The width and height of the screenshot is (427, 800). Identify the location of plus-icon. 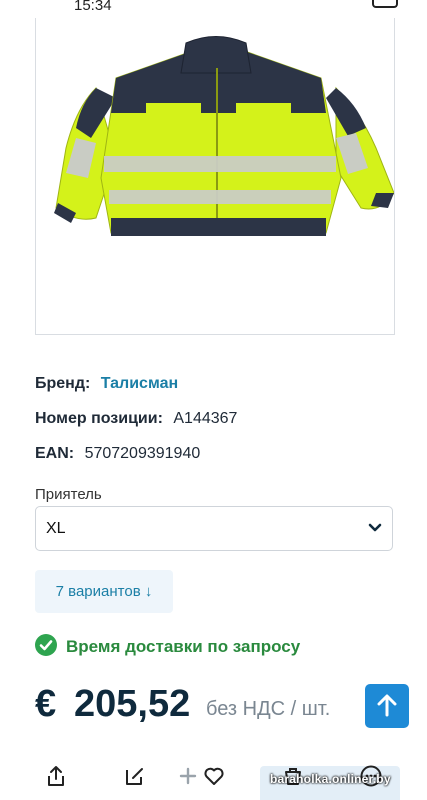
(188, 776).